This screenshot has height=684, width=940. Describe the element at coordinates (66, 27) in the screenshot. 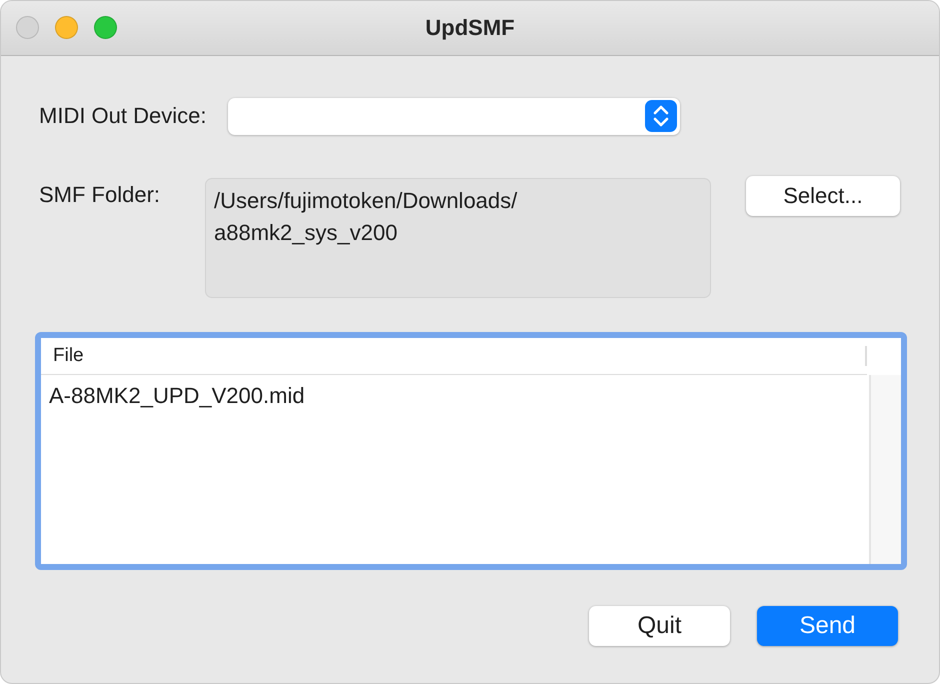

I see `minimize-button` at that location.